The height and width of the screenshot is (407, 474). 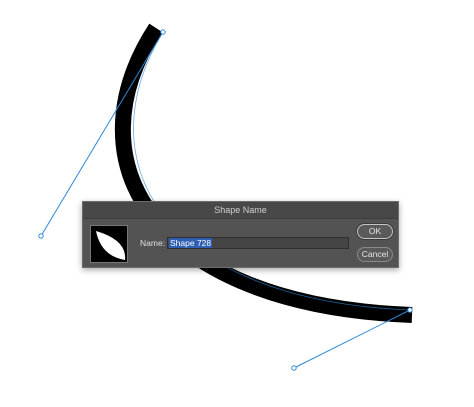 What do you see at coordinates (258, 243) in the screenshot?
I see `name-input: Shape 728` at bounding box center [258, 243].